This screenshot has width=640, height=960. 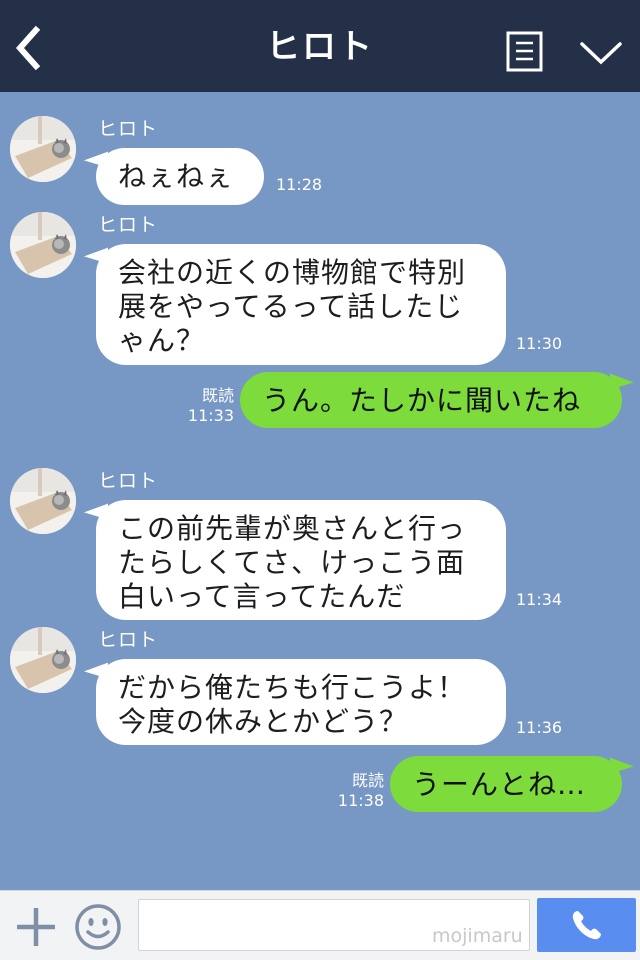 I want to click on chat-header: ヒロト, so click(x=320, y=46).